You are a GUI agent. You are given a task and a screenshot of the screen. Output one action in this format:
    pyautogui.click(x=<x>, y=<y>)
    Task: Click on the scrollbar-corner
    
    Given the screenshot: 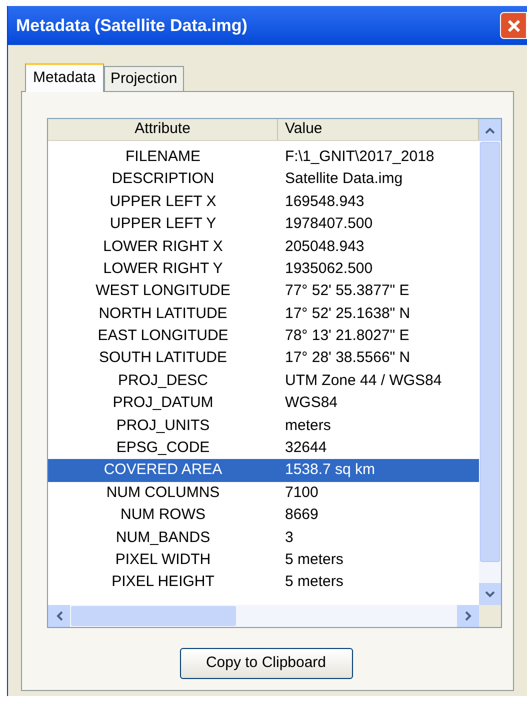 What is the action you would take?
    pyautogui.click(x=490, y=616)
    